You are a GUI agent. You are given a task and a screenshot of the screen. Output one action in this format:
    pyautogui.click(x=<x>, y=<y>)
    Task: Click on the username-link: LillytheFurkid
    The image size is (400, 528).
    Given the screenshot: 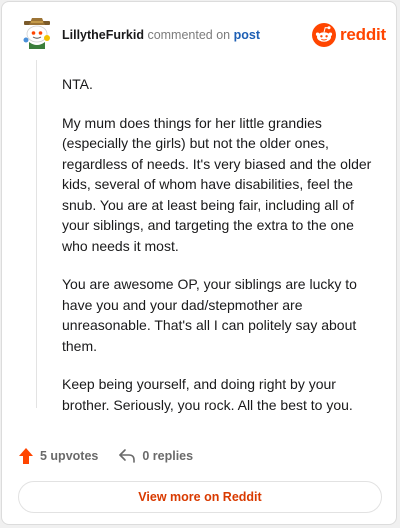 What is the action you would take?
    pyautogui.click(x=103, y=35)
    